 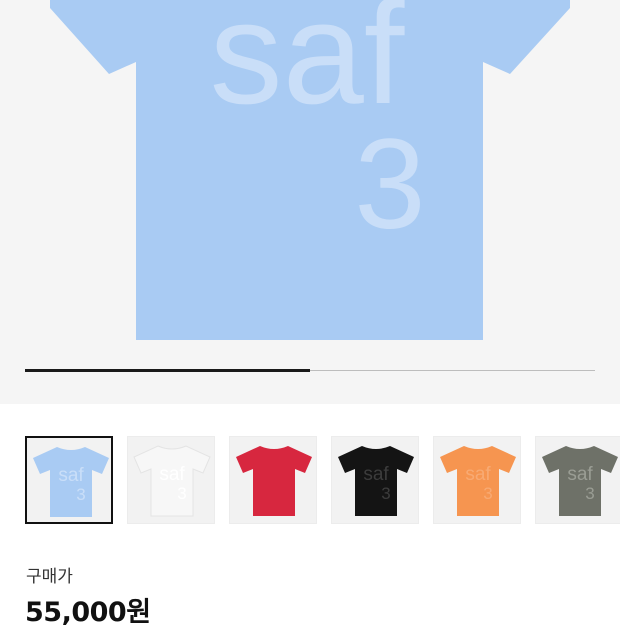 I want to click on color-thumbnail-olive-gray: saf 3, so click(x=577, y=480).